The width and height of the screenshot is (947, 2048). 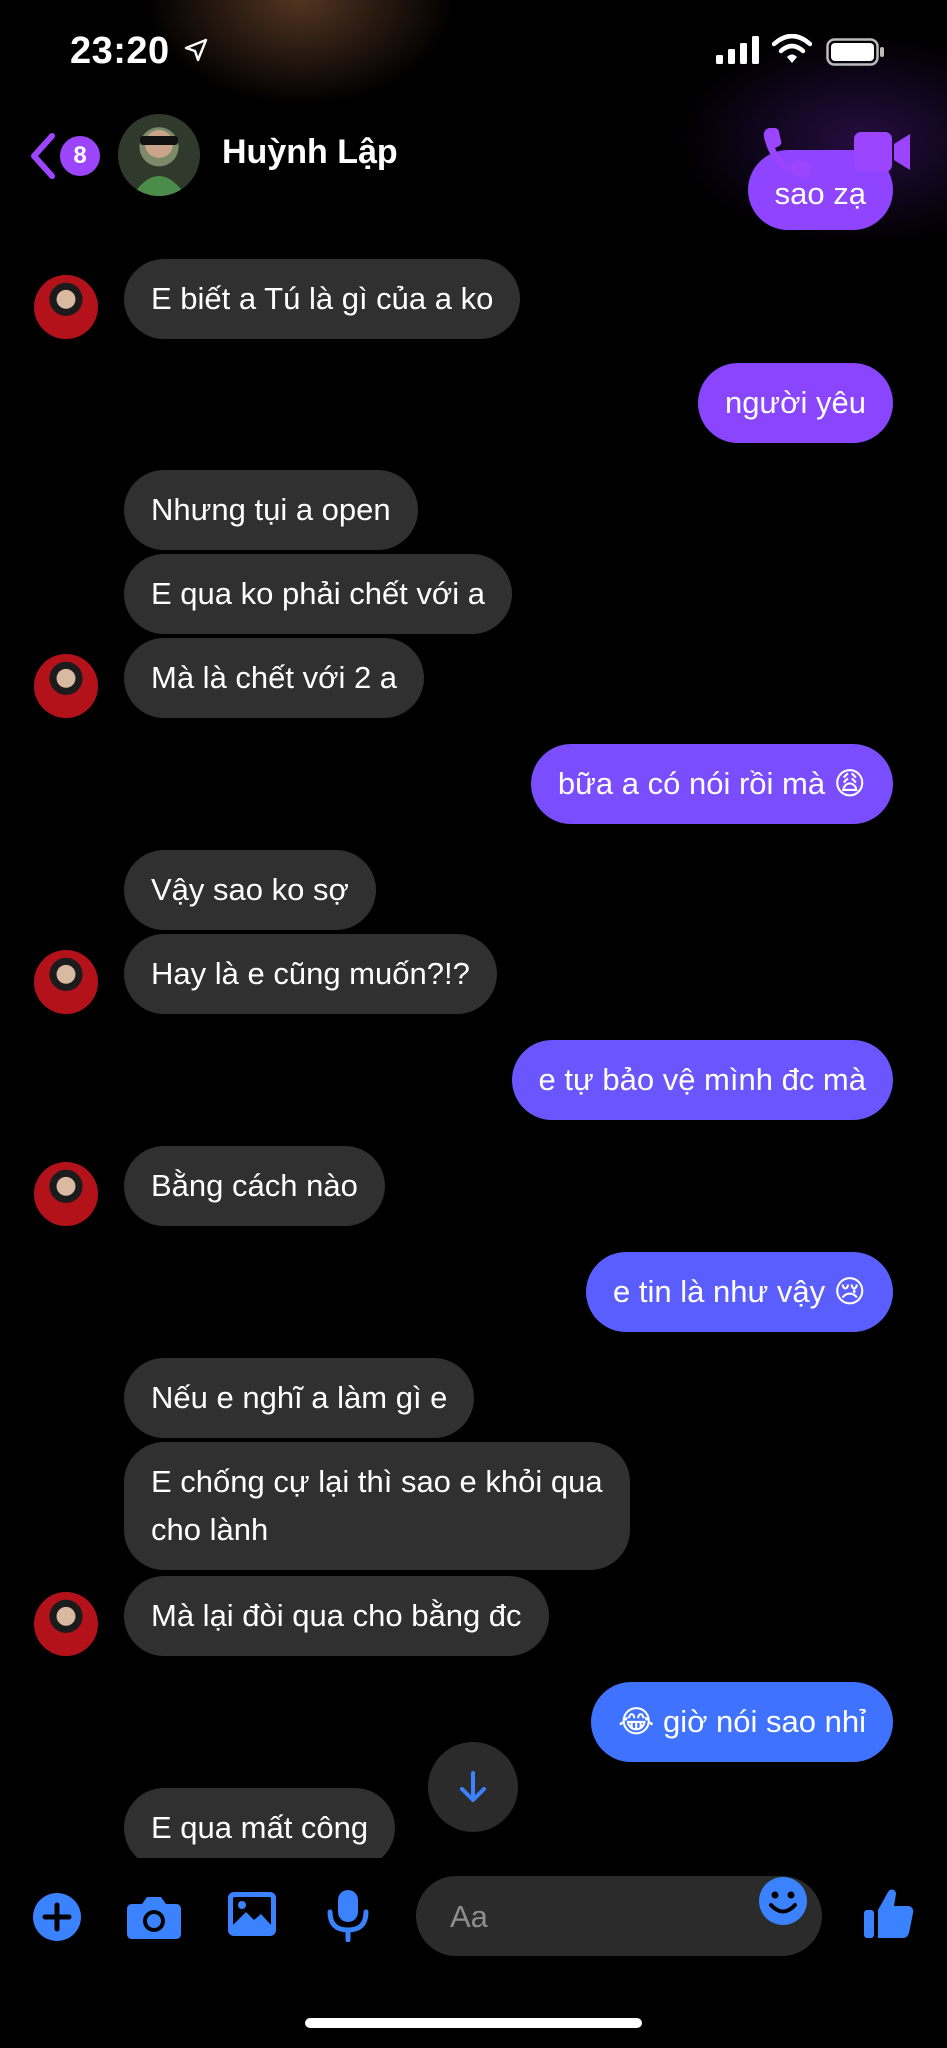 What do you see at coordinates (250, 890) in the screenshot?
I see `message-incoming: Vậy sao ko sợ` at bounding box center [250, 890].